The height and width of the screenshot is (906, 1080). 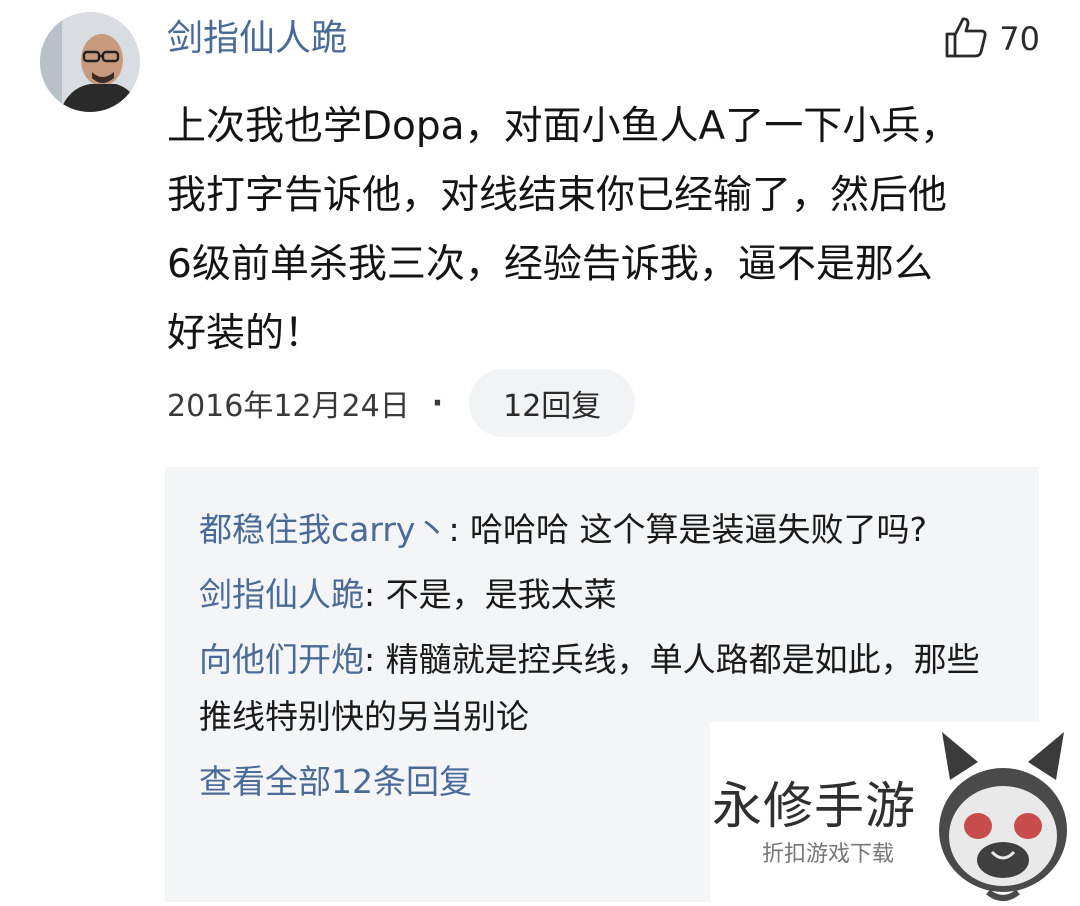 What do you see at coordinates (288, 406) in the screenshot?
I see `comment-date: 2016年12月24日` at bounding box center [288, 406].